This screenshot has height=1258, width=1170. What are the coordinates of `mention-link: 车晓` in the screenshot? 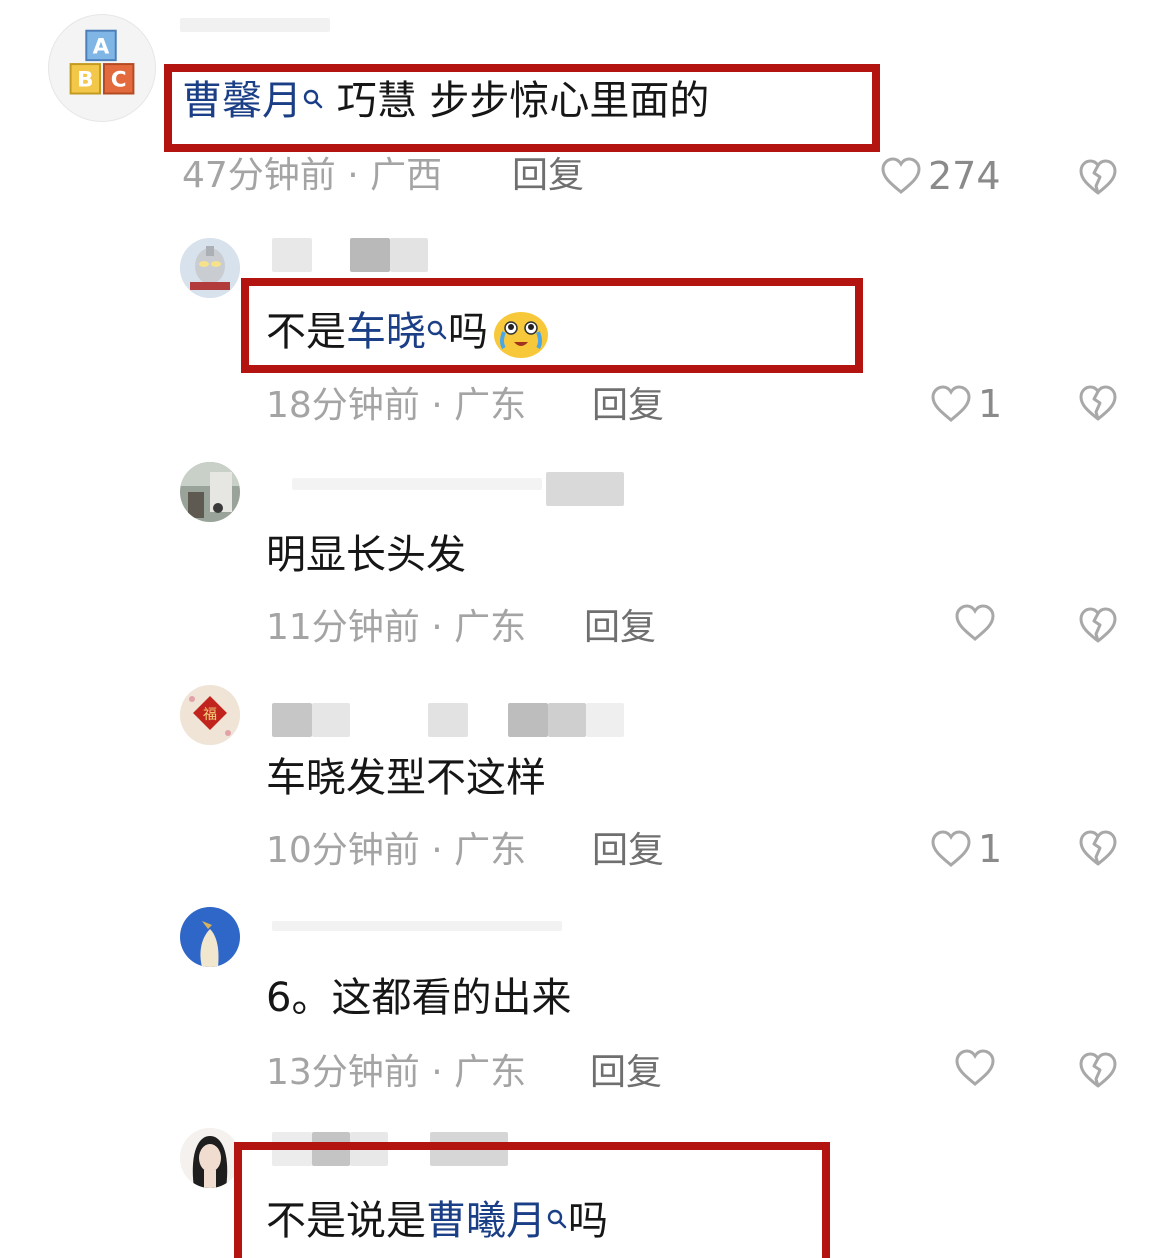 It's located at (386, 332).